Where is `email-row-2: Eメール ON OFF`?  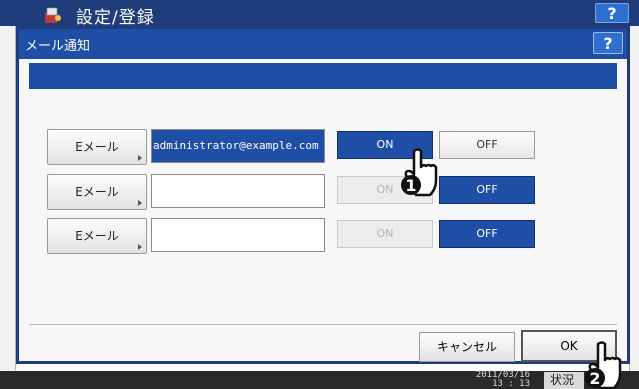
email-row-2: Eメール ON OFF is located at coordinates (297, 192).